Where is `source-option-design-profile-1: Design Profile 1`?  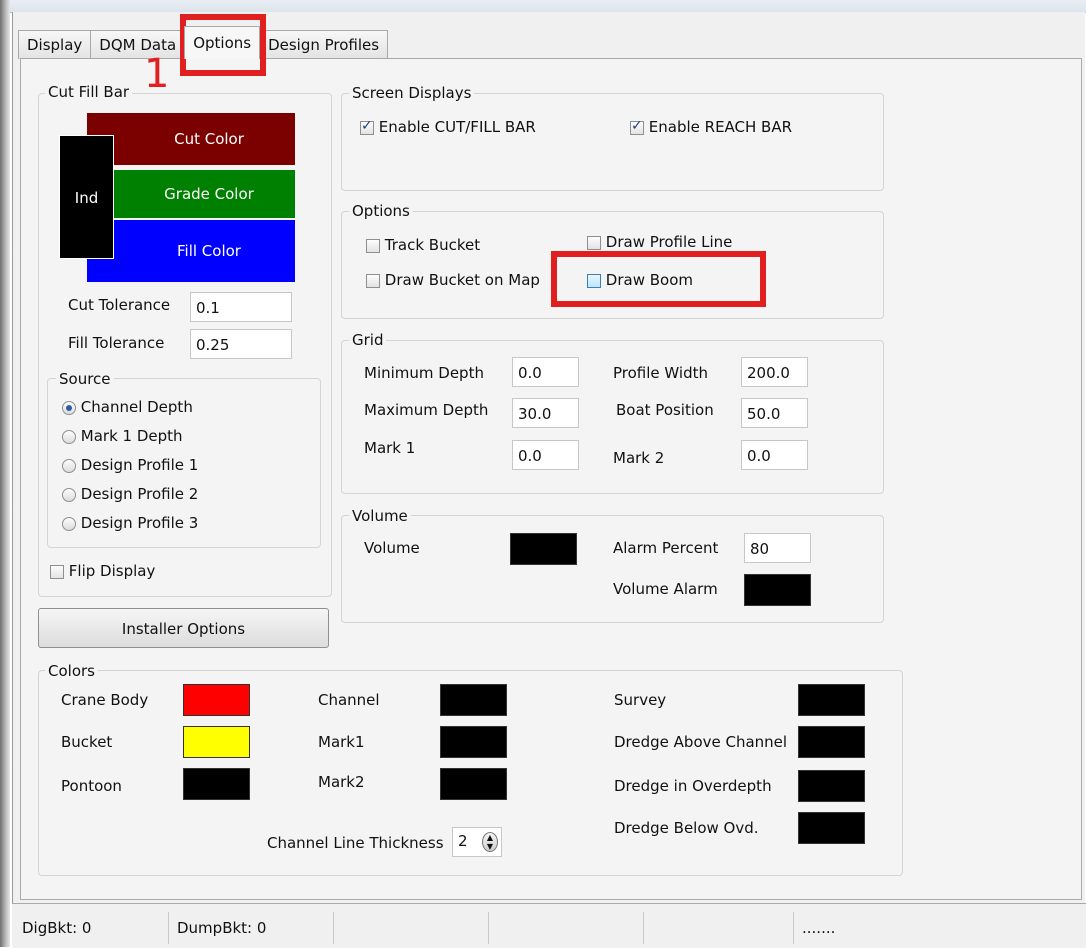 source-option-design-profile-1: Design Profile 1 is located at coordinates (130, 465).